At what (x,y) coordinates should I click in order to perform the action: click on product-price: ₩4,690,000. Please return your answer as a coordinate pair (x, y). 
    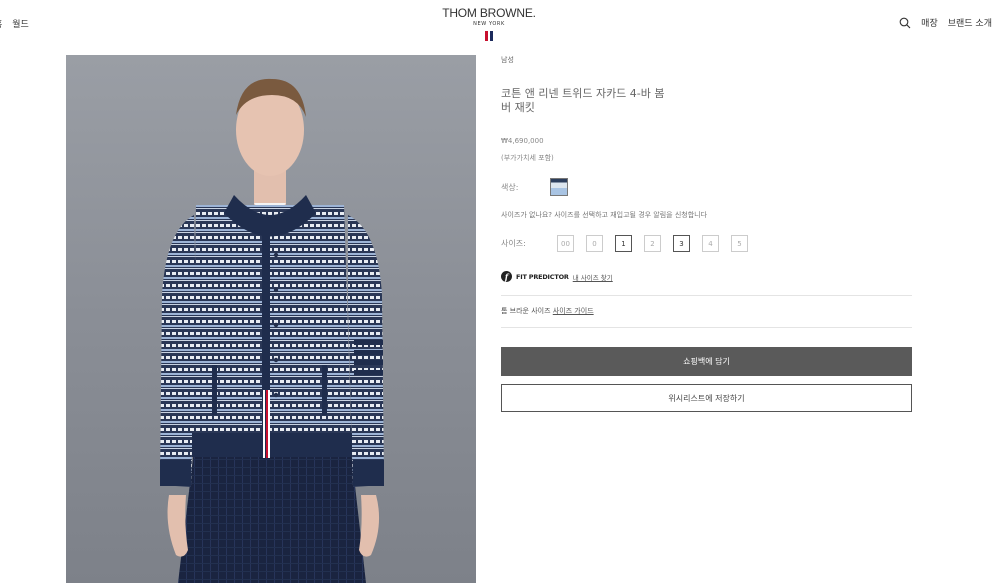
    Looking at the image, I should click on (522, 141).